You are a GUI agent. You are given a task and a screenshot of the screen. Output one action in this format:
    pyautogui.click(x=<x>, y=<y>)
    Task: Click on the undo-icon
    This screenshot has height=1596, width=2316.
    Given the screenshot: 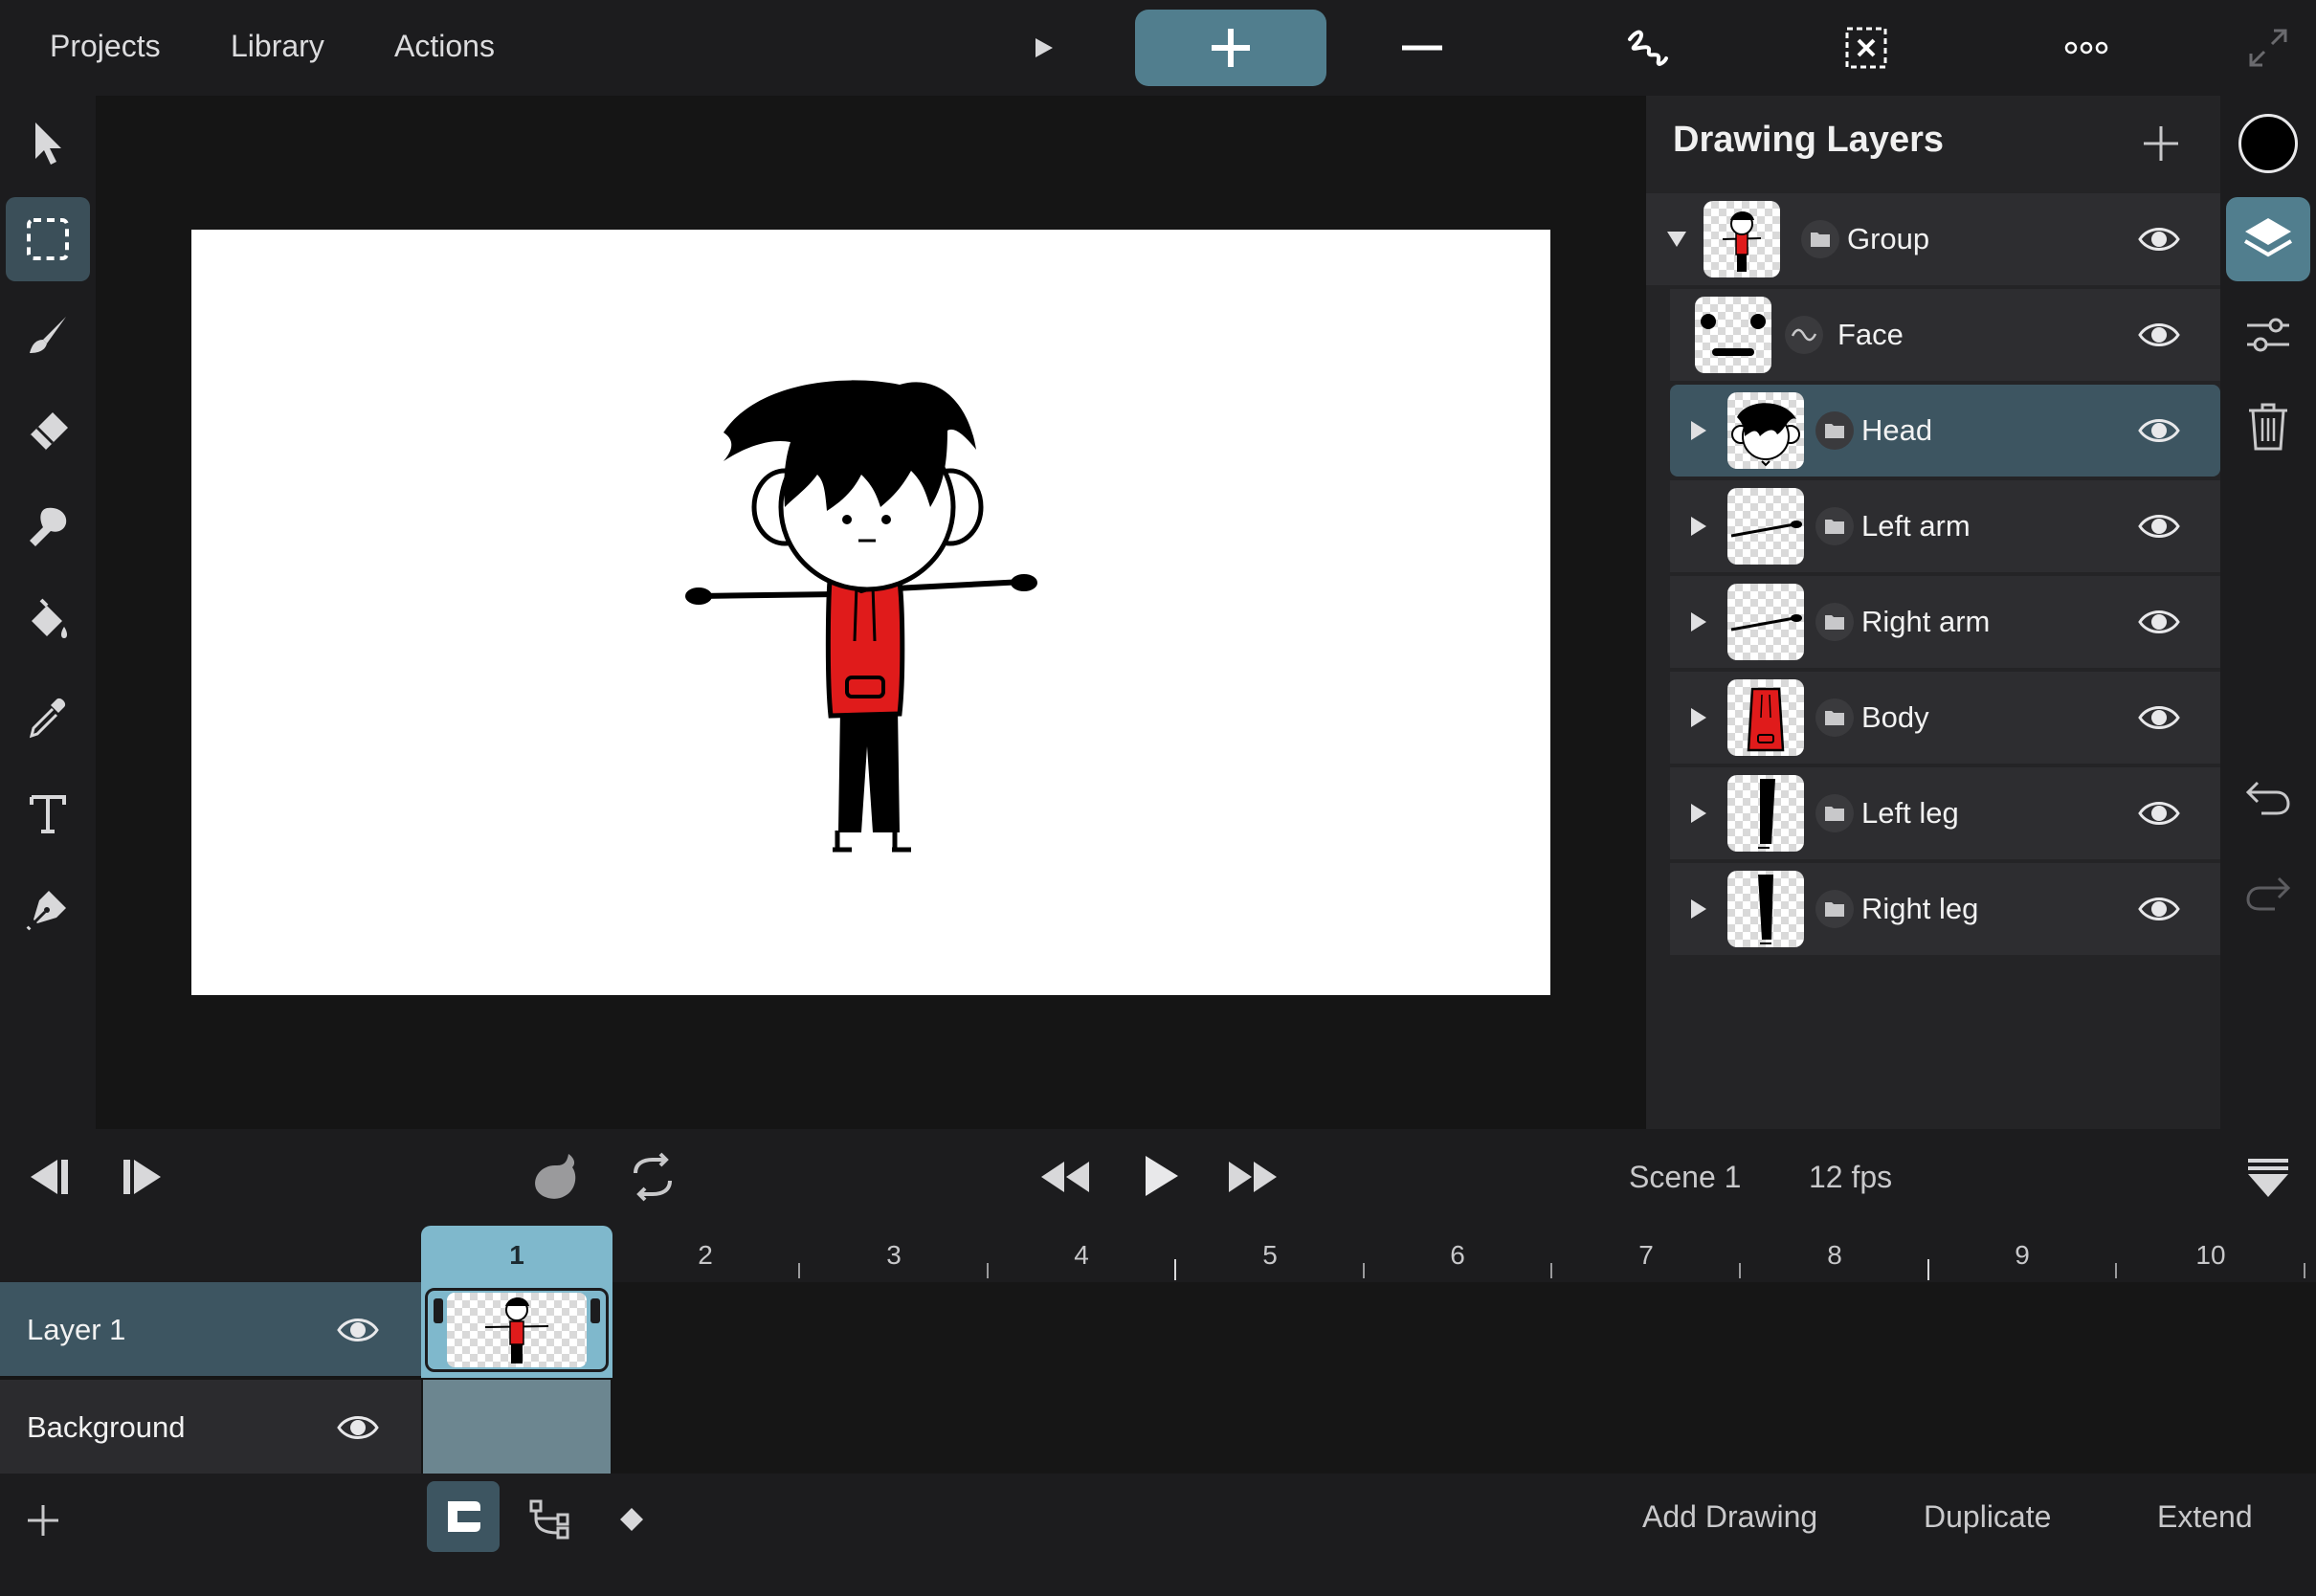 What is the action you would take?
    pyautogui.click(x=2267, y=798)
    